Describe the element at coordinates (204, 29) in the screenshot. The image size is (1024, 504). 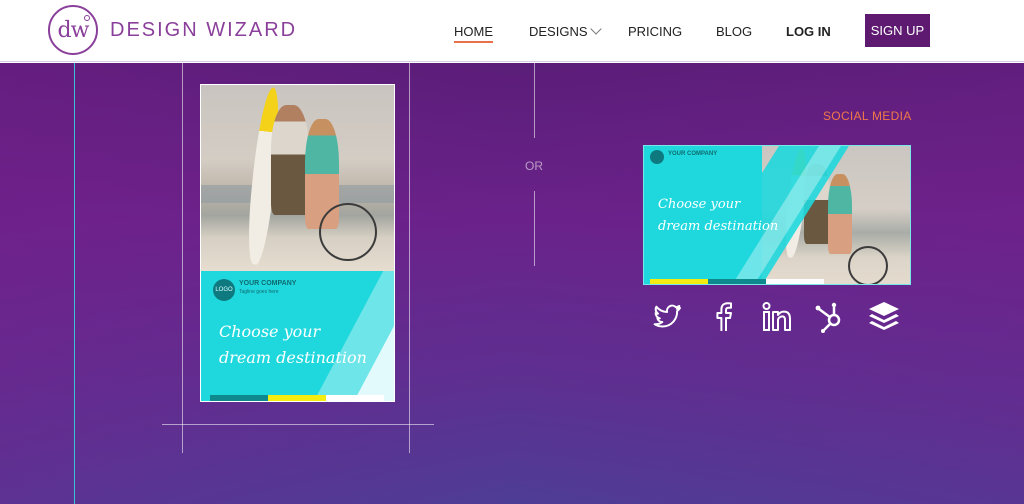
I see `brand-name: DESIGN WIZARD` at that location.